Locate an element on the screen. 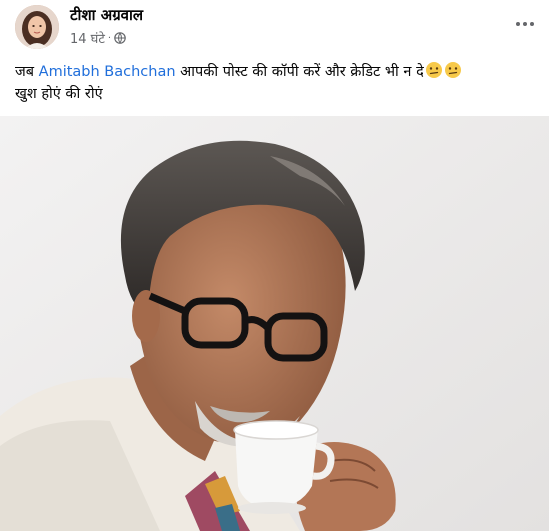 Image resolution: width=549 pixels, height=531 pixels. post-time: 14 घंटे is located at coordinates (87, 38).